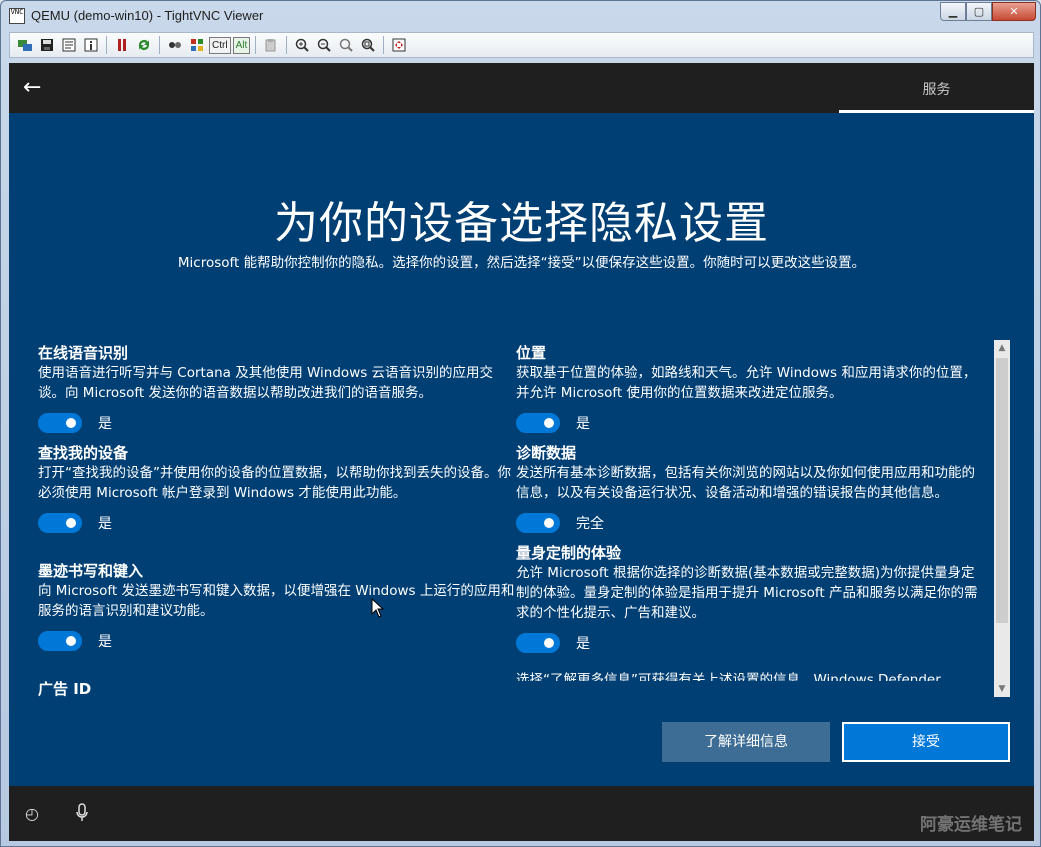  Describe the element at coordinates (521, 88) in the screenshot. I see `oobe-top-bar: ← 服务` at that location.